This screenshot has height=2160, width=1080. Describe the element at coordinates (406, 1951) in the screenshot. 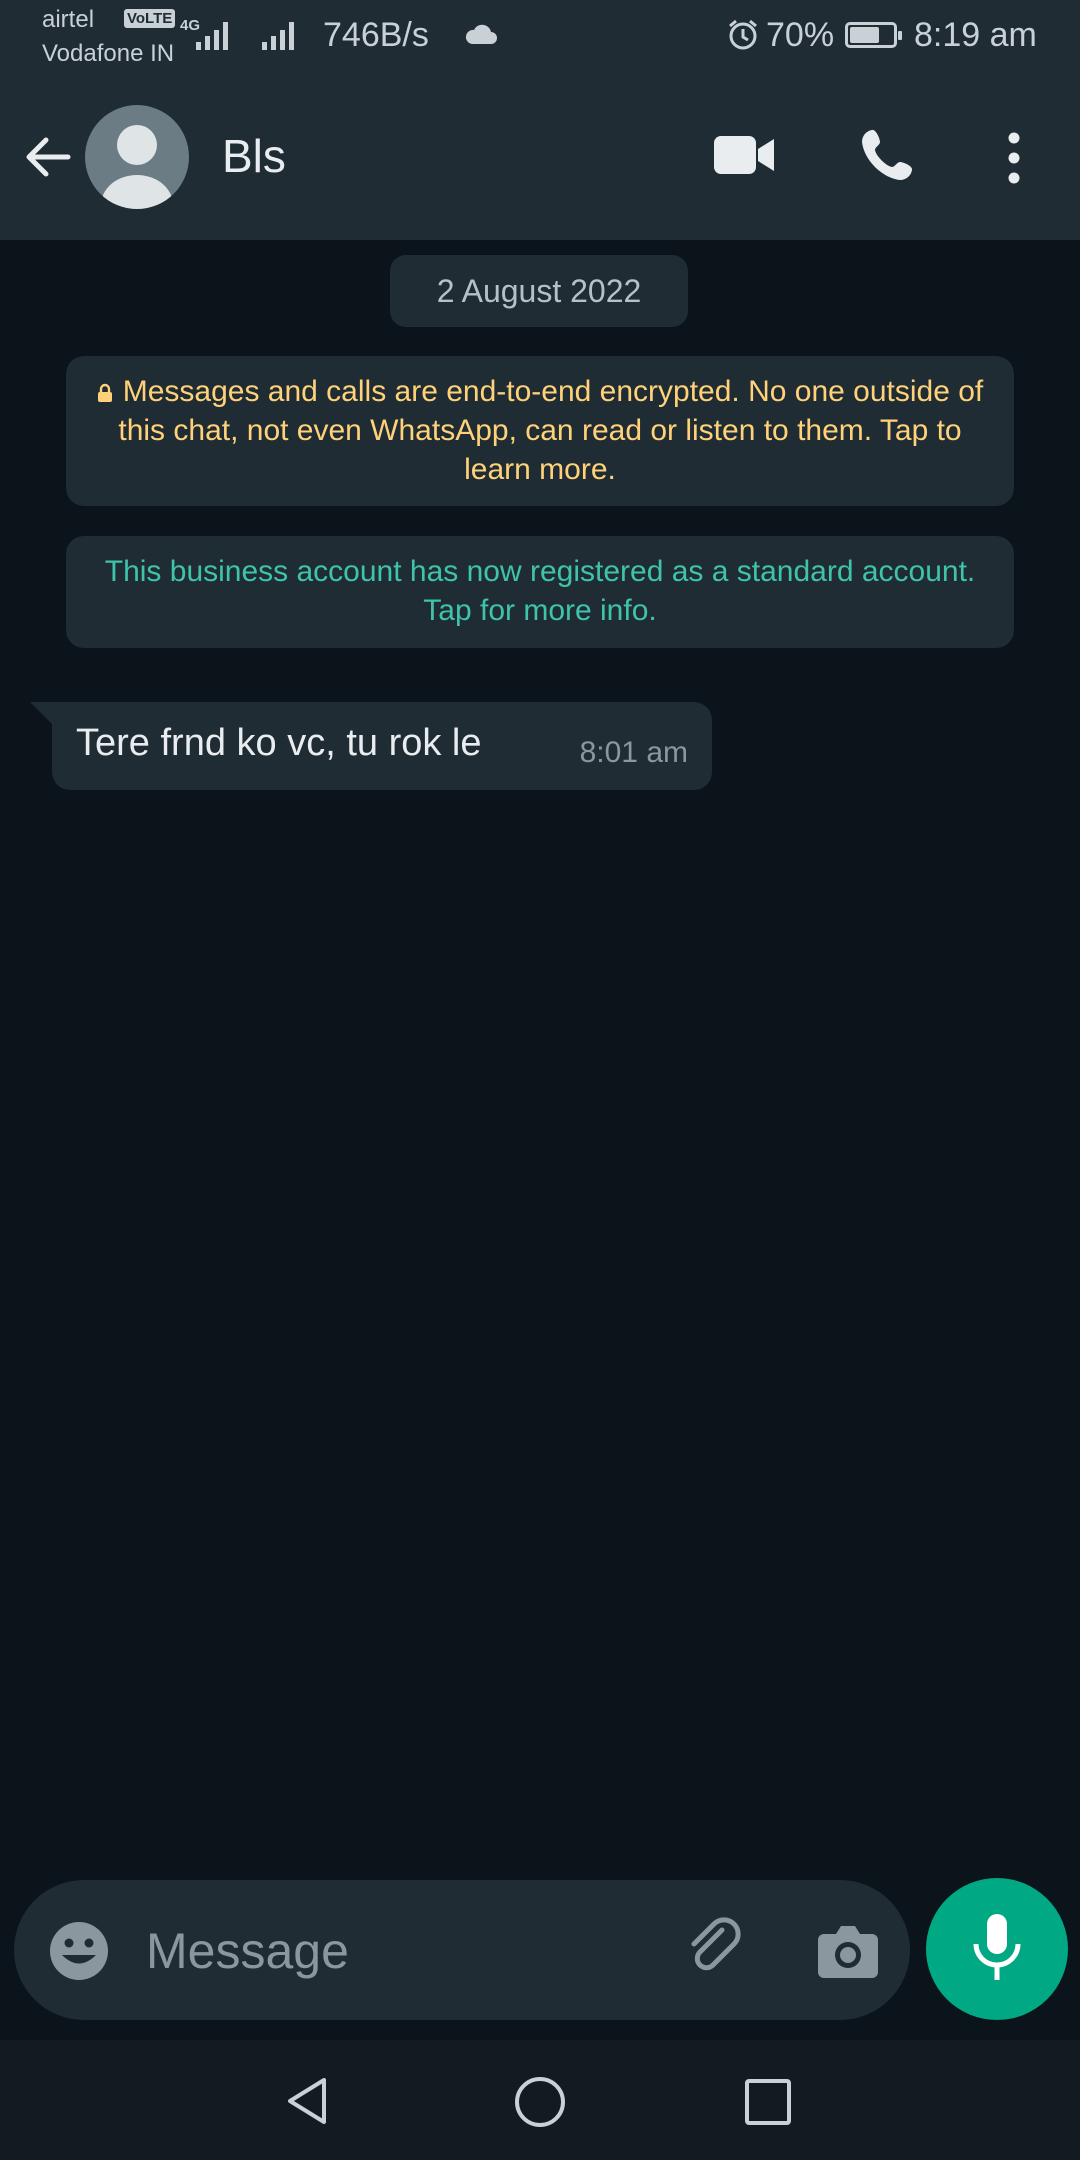

I see `message-input` at that location.